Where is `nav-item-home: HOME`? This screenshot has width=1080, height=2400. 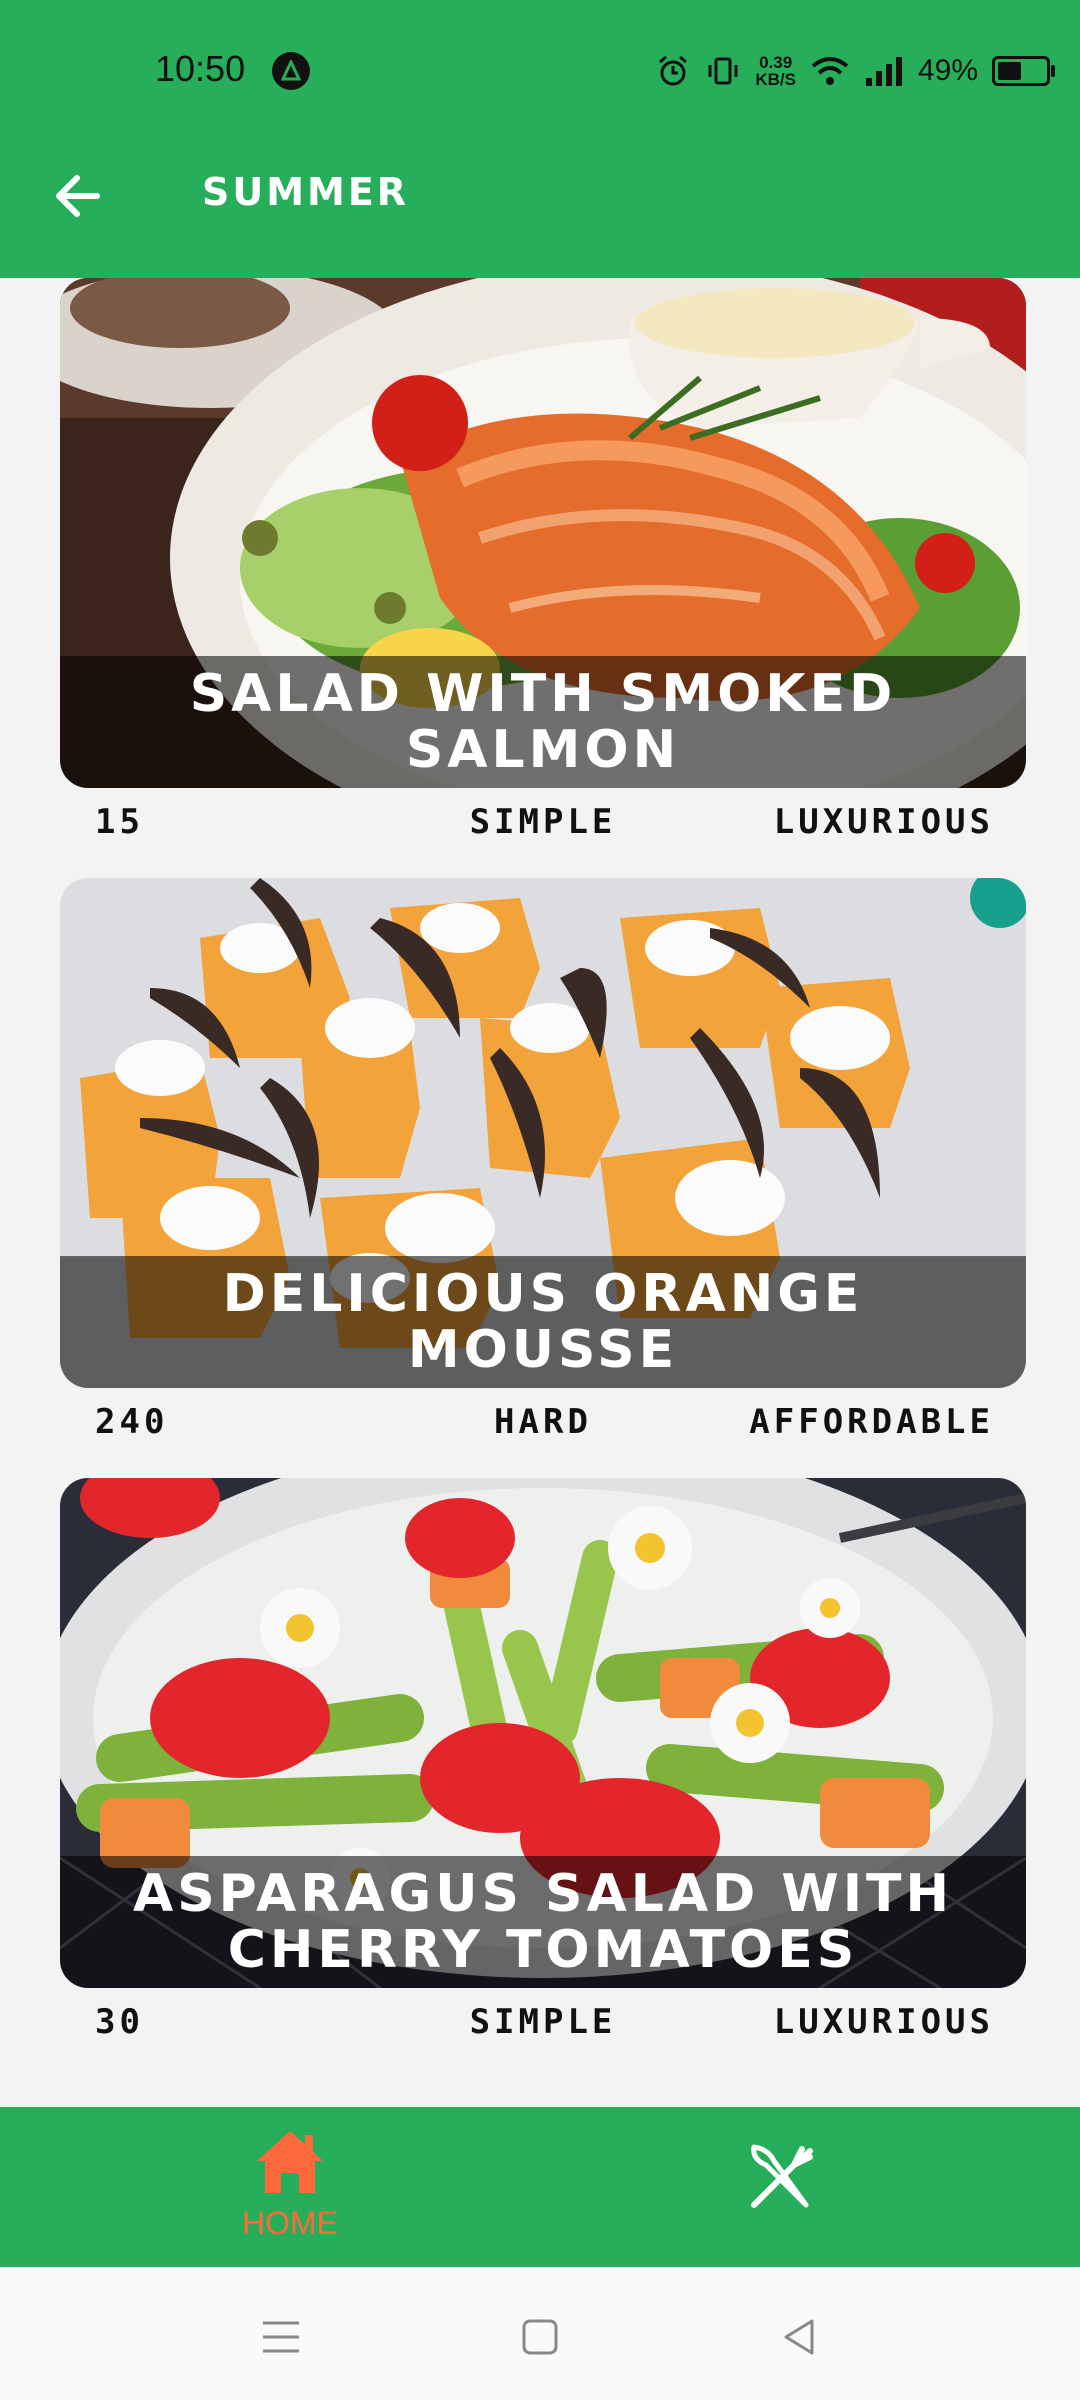
nav-item-home: HOME is located at coordinates (290, 2192).